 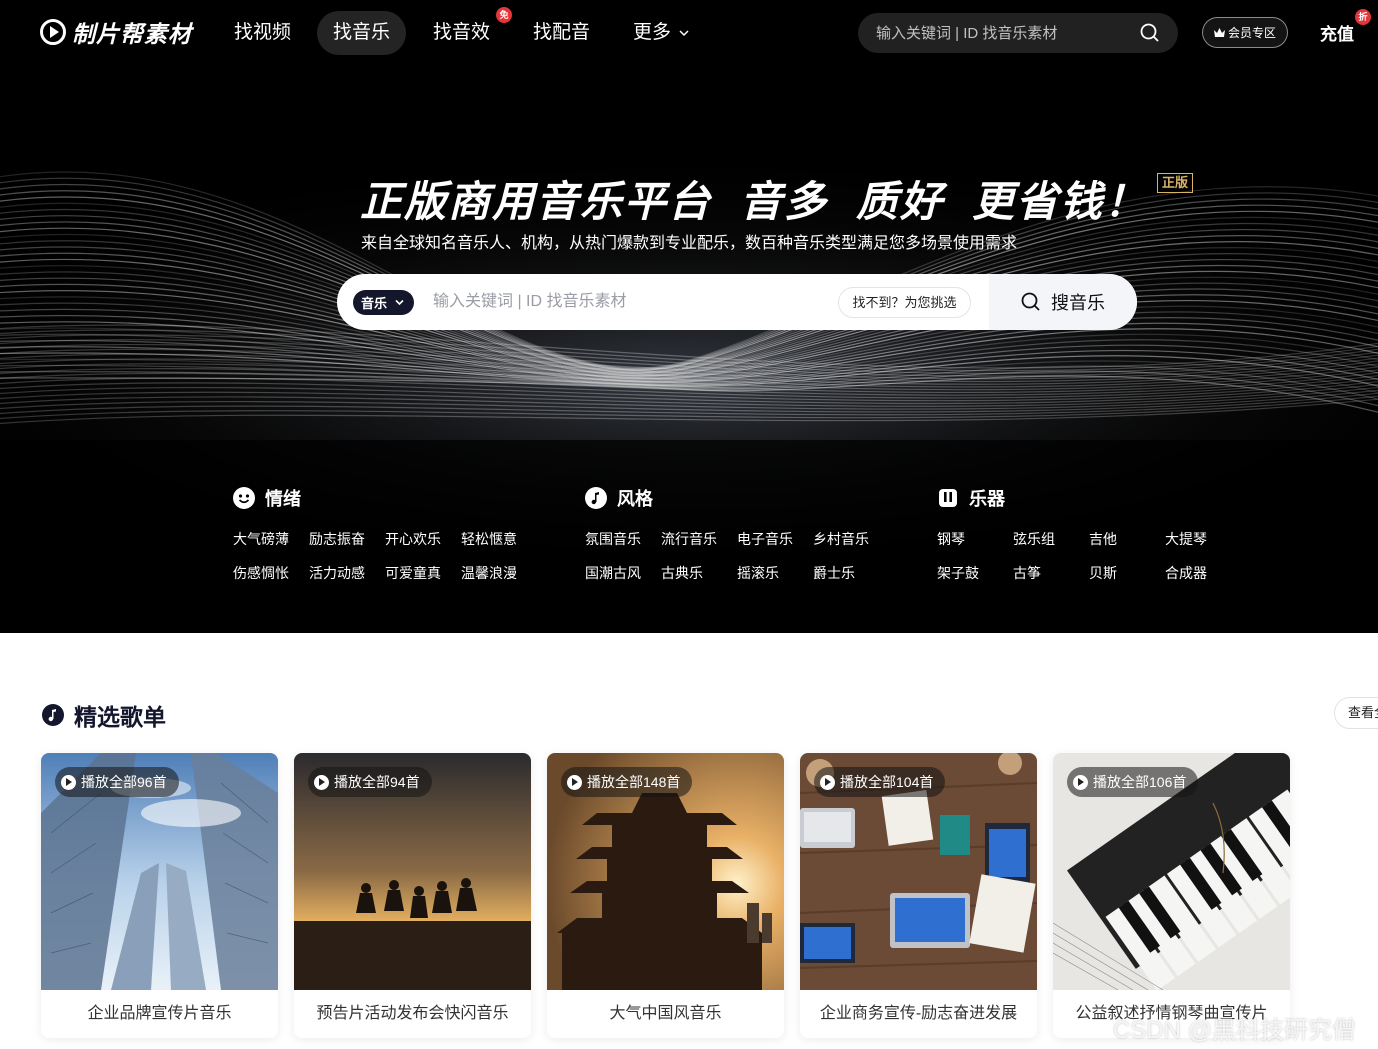 What do you see at coordinates (1235, 1030) in the screenshot?
I see `watermark: CSDN @黑科技研究僧` at bounding box center [1235, 1030].